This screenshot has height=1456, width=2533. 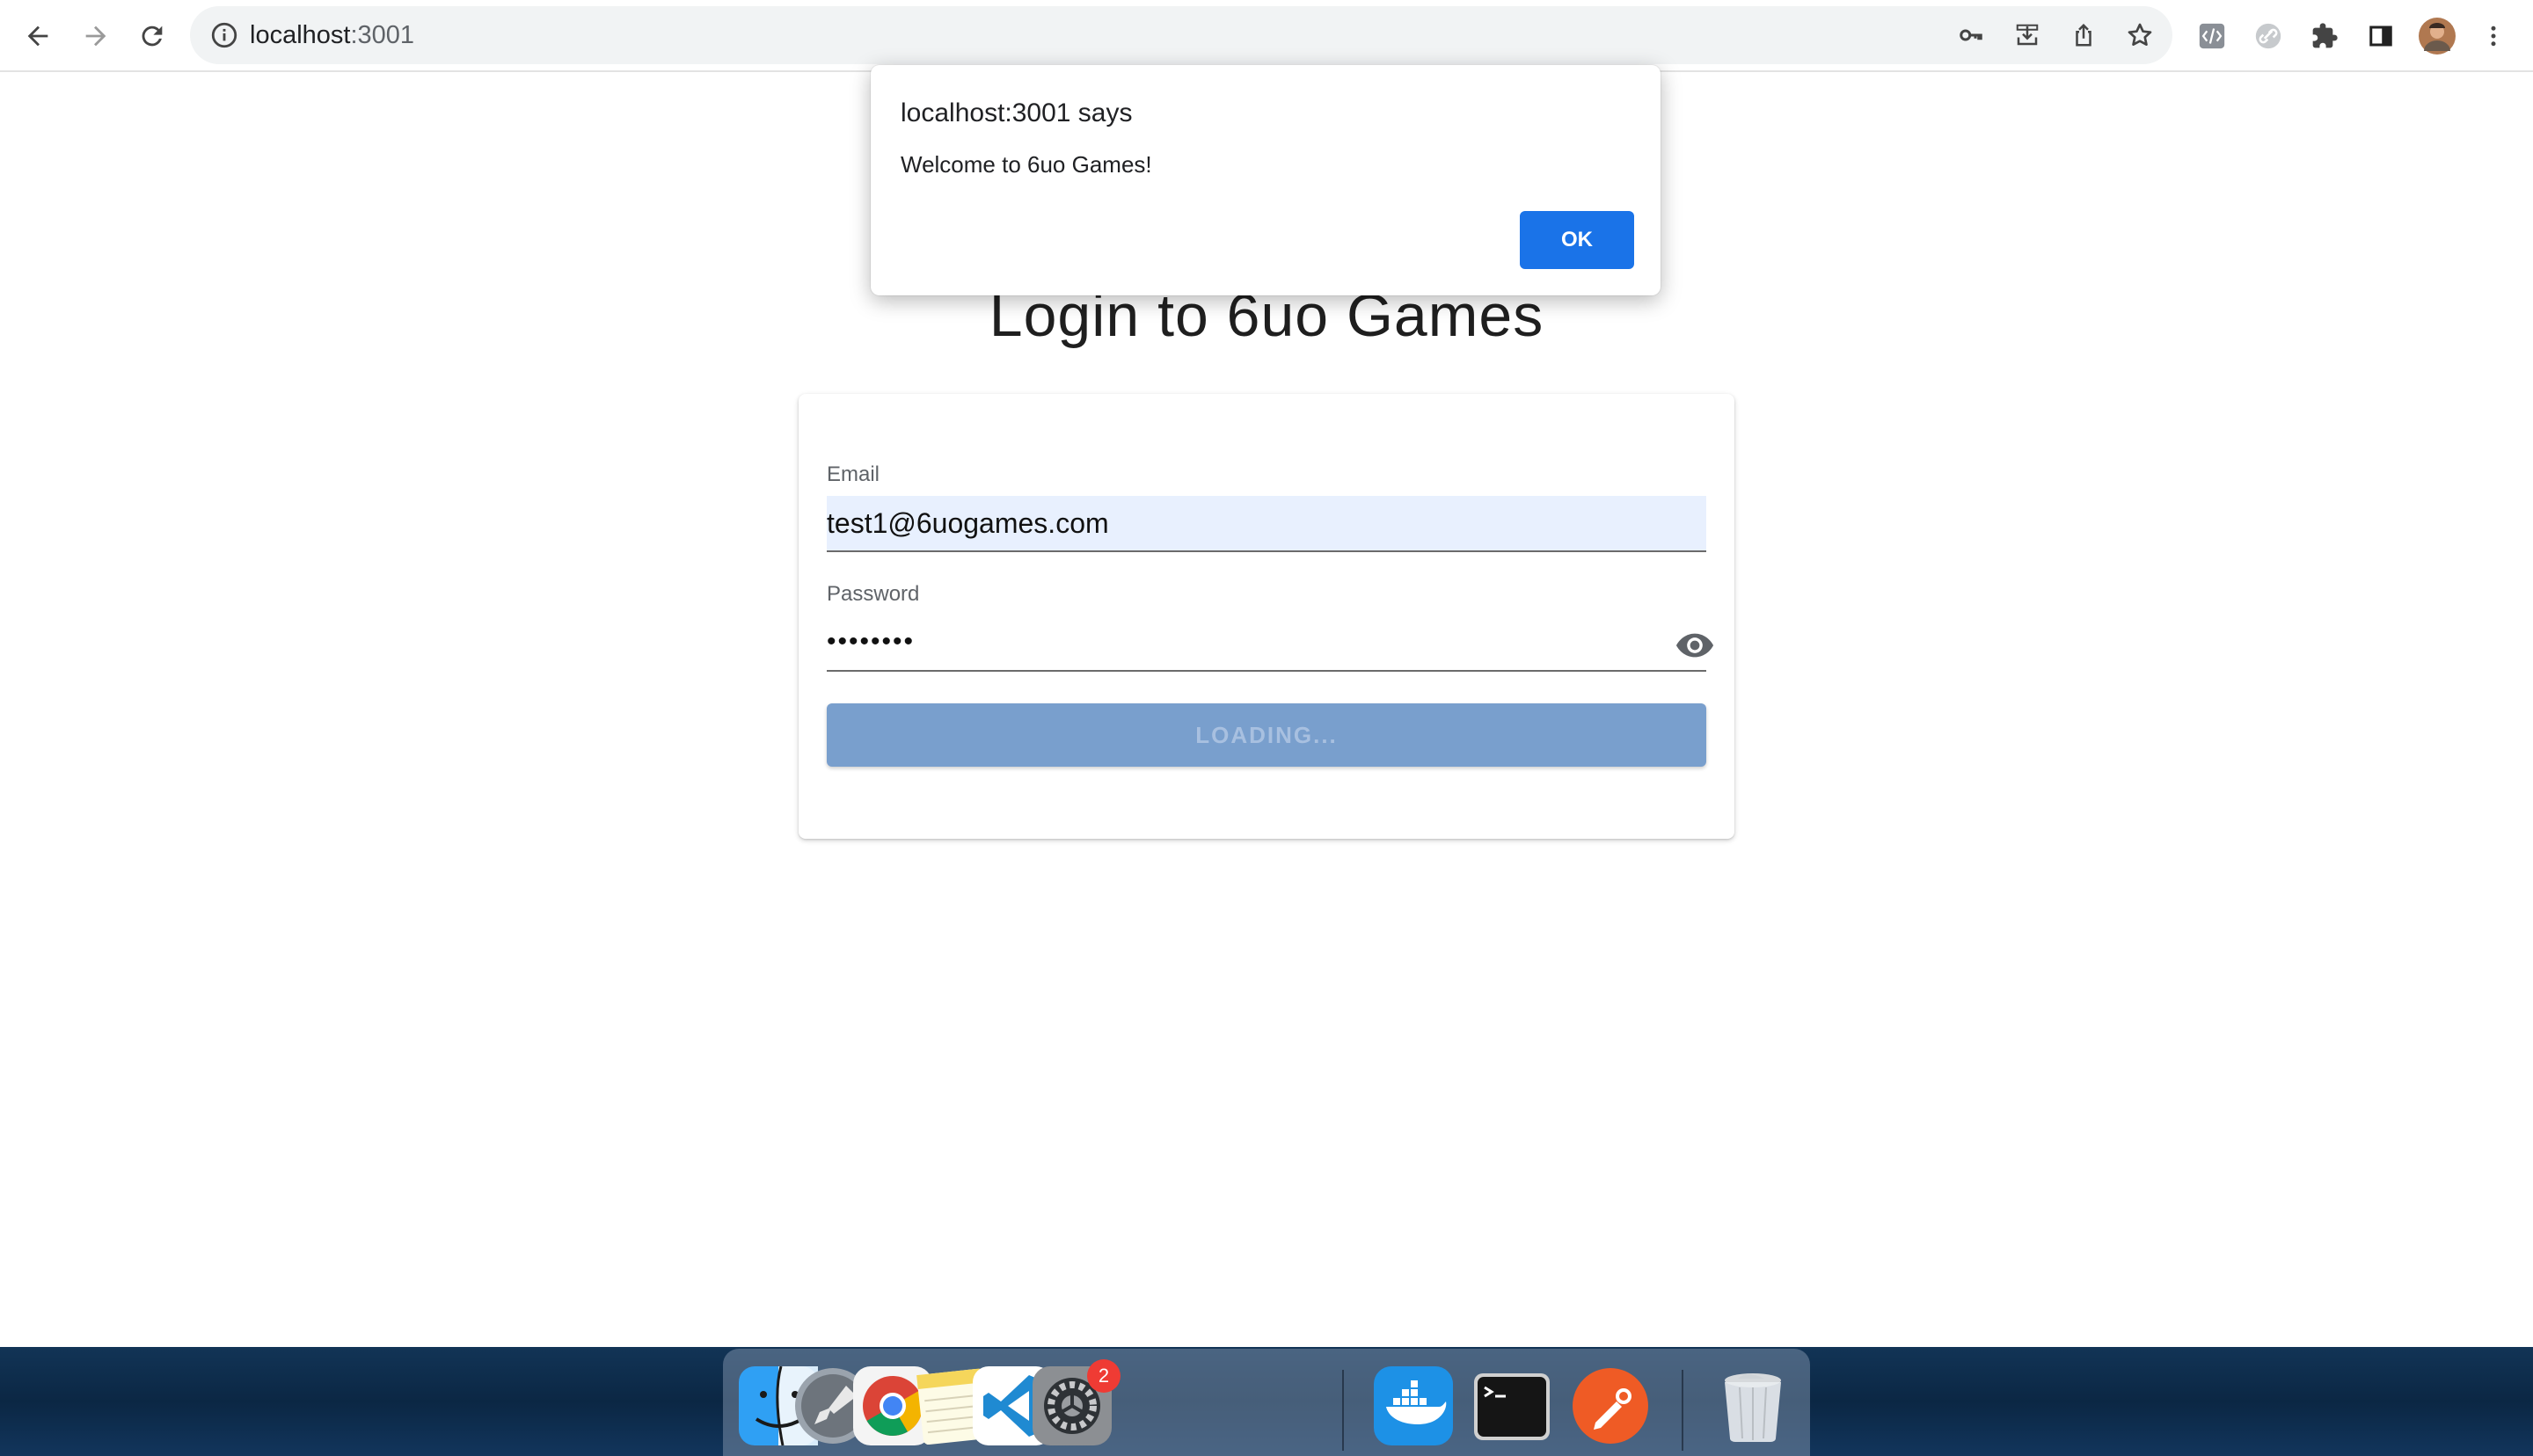 I want to click on star-icon, so click(x=2140, y=35).